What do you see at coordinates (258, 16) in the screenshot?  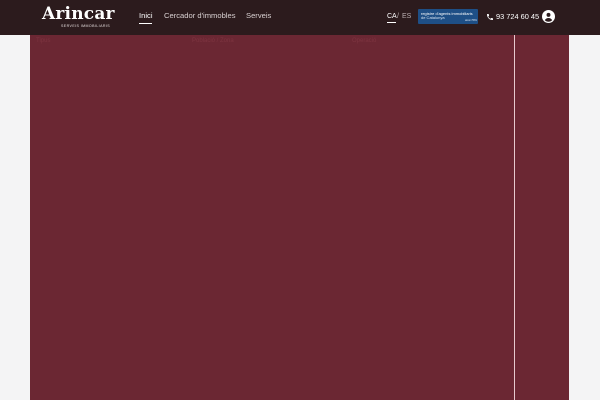 I see `nav-item-serveis: Serveis` at bounding box center [258, 16].